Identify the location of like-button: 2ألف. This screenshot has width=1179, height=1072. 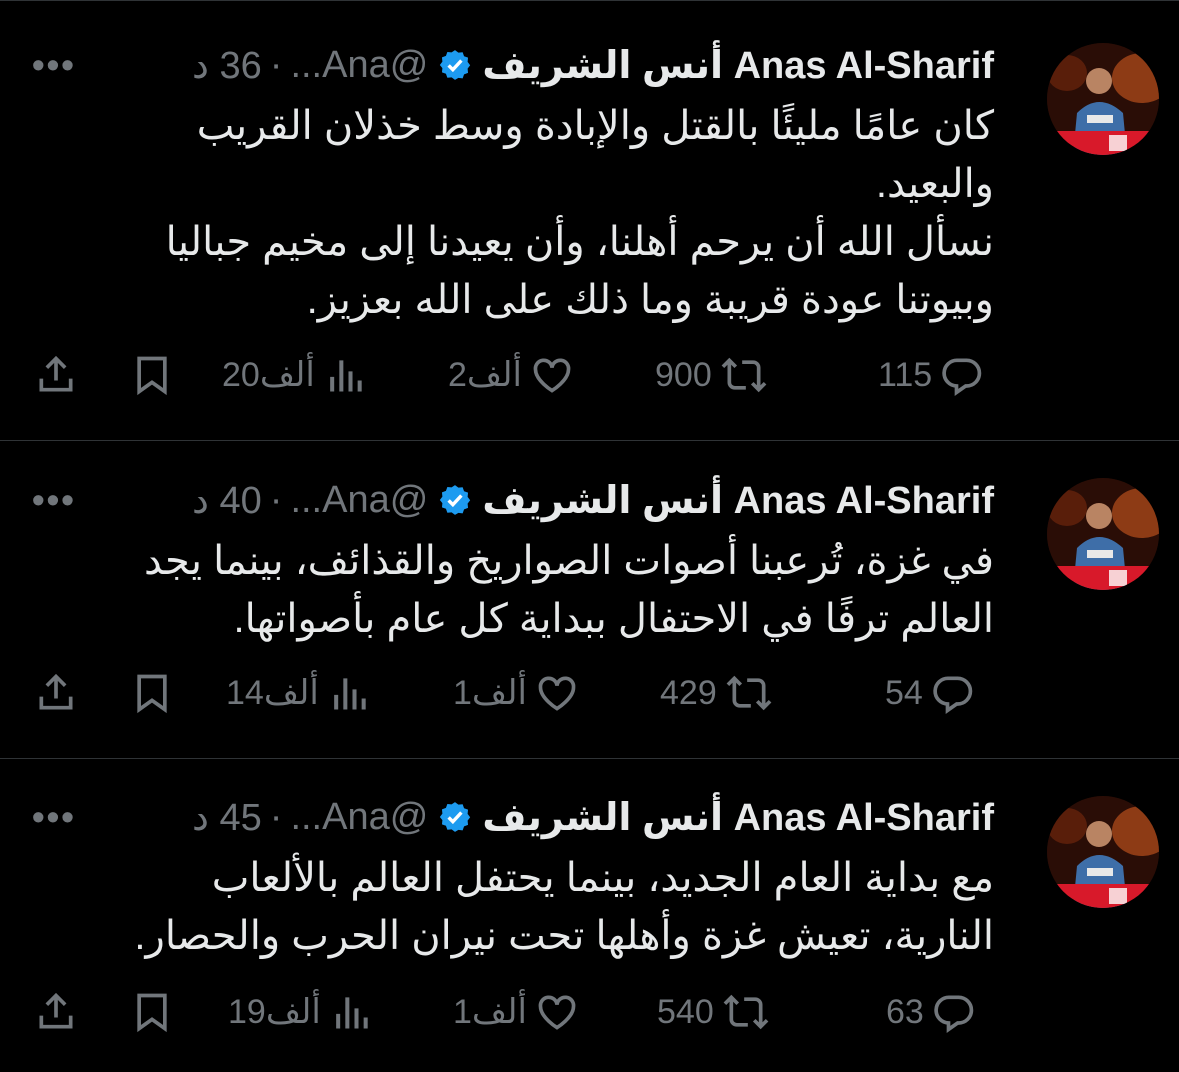
(511, 375).